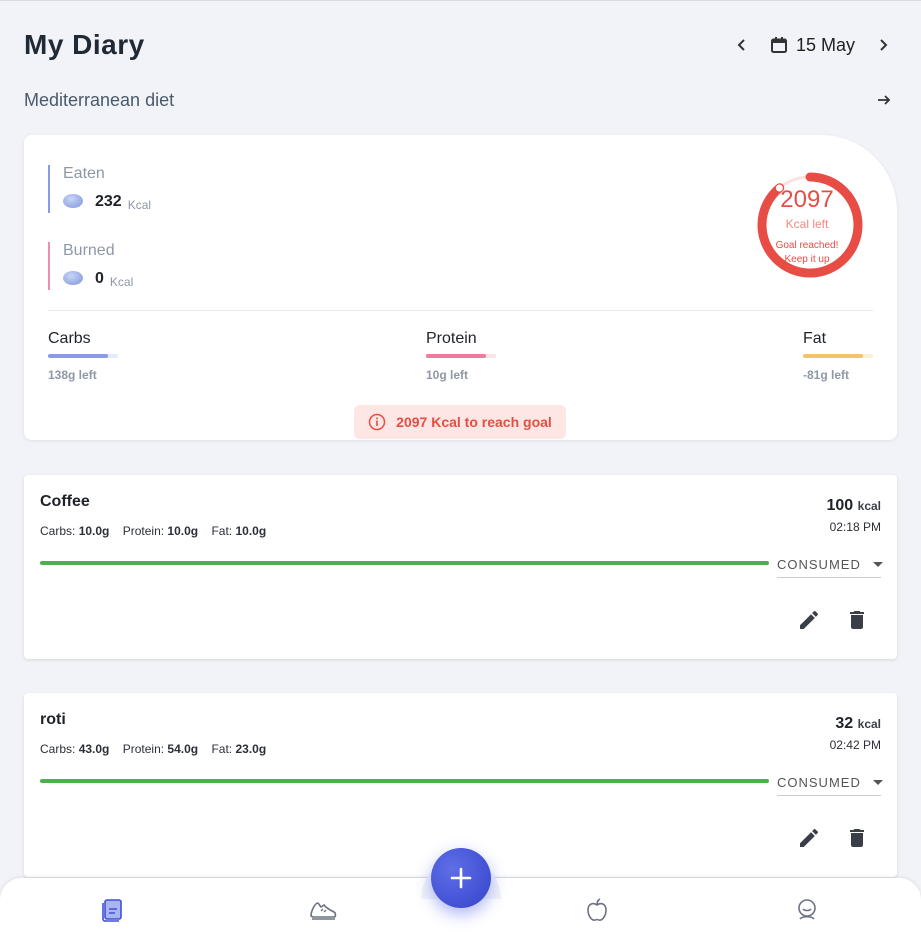 The image size is (921, 940). What do you see at coordinates (139, 205) in the screenshot?
I see `eaten-unit: Kcal` at bounding box center [139, 205].